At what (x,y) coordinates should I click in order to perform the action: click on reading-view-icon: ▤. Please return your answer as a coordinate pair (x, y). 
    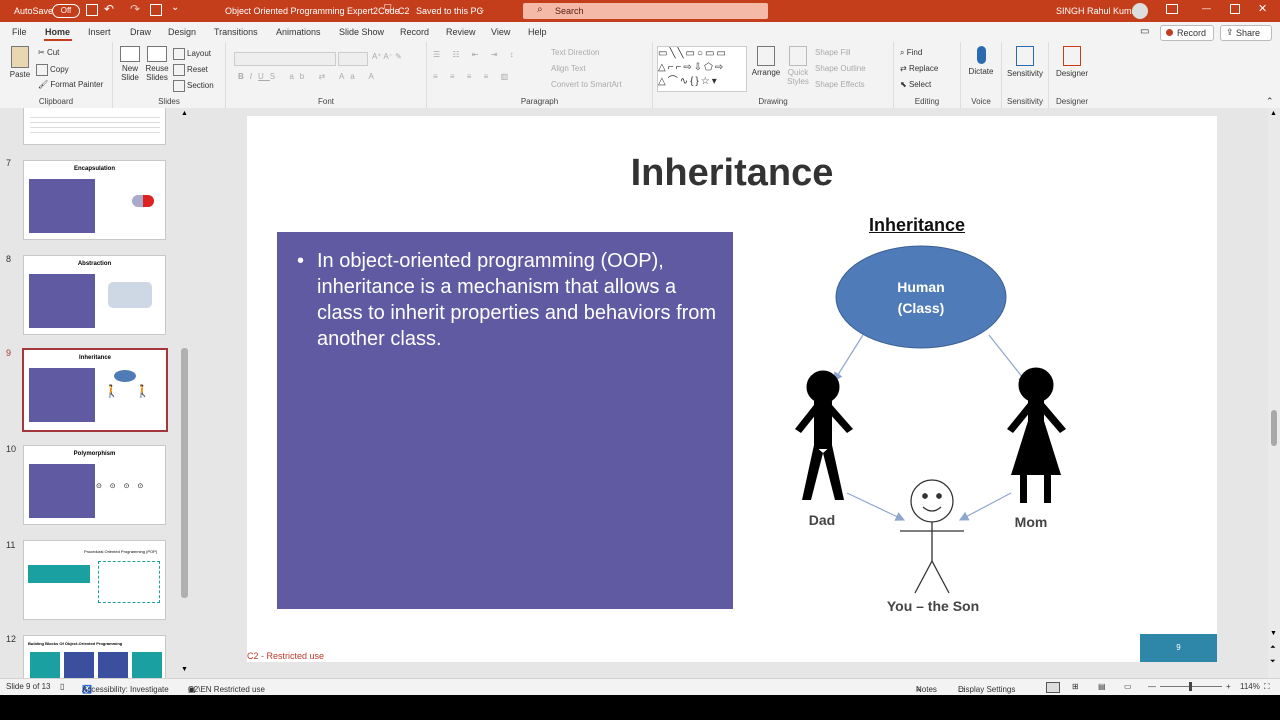
    Looking at the image, I should click on (1102, 686).